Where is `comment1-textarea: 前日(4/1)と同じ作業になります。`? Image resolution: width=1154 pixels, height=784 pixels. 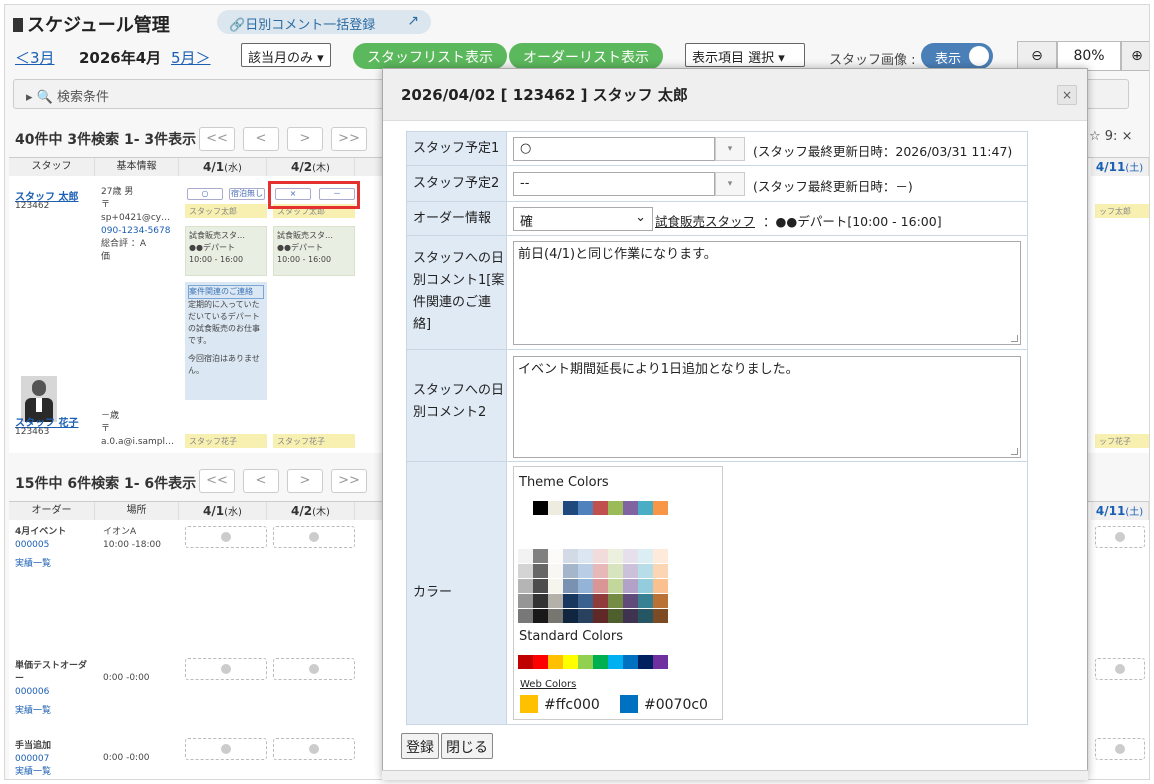
comment1-textarea: 前日(4/1)と同じ作業になります。 is located at coordinates (767, 293).